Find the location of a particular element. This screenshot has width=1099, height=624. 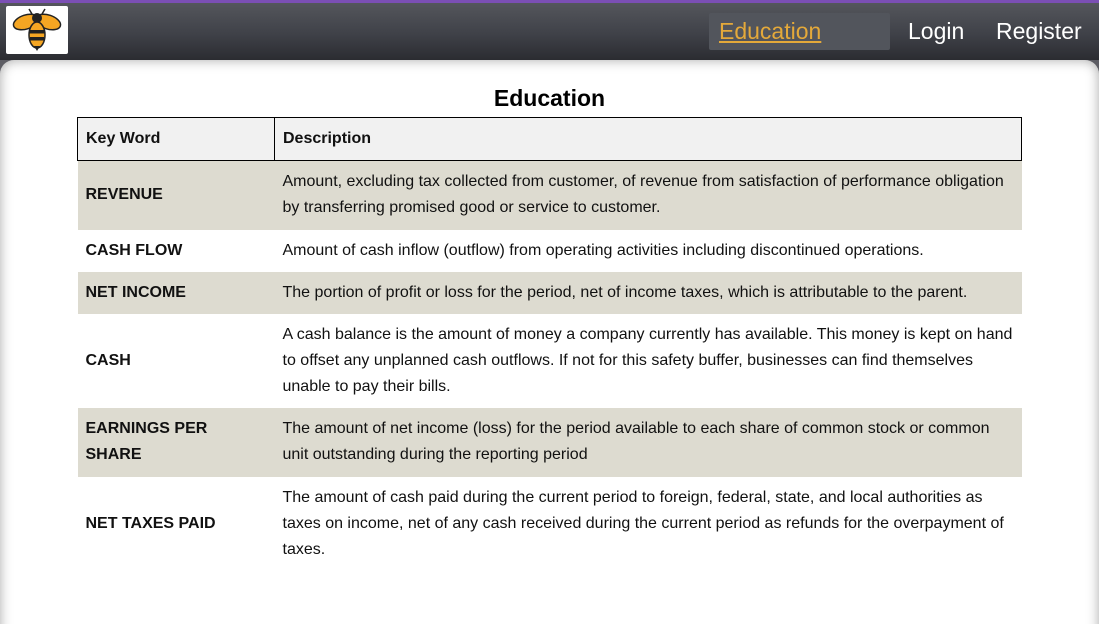

logo is located at coordinates (37, 30).